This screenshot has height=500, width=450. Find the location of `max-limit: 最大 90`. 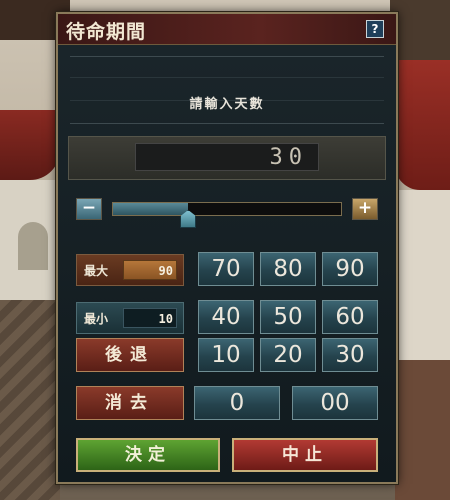

max-limit: 最大 90 is located at coordinates (130, 270).